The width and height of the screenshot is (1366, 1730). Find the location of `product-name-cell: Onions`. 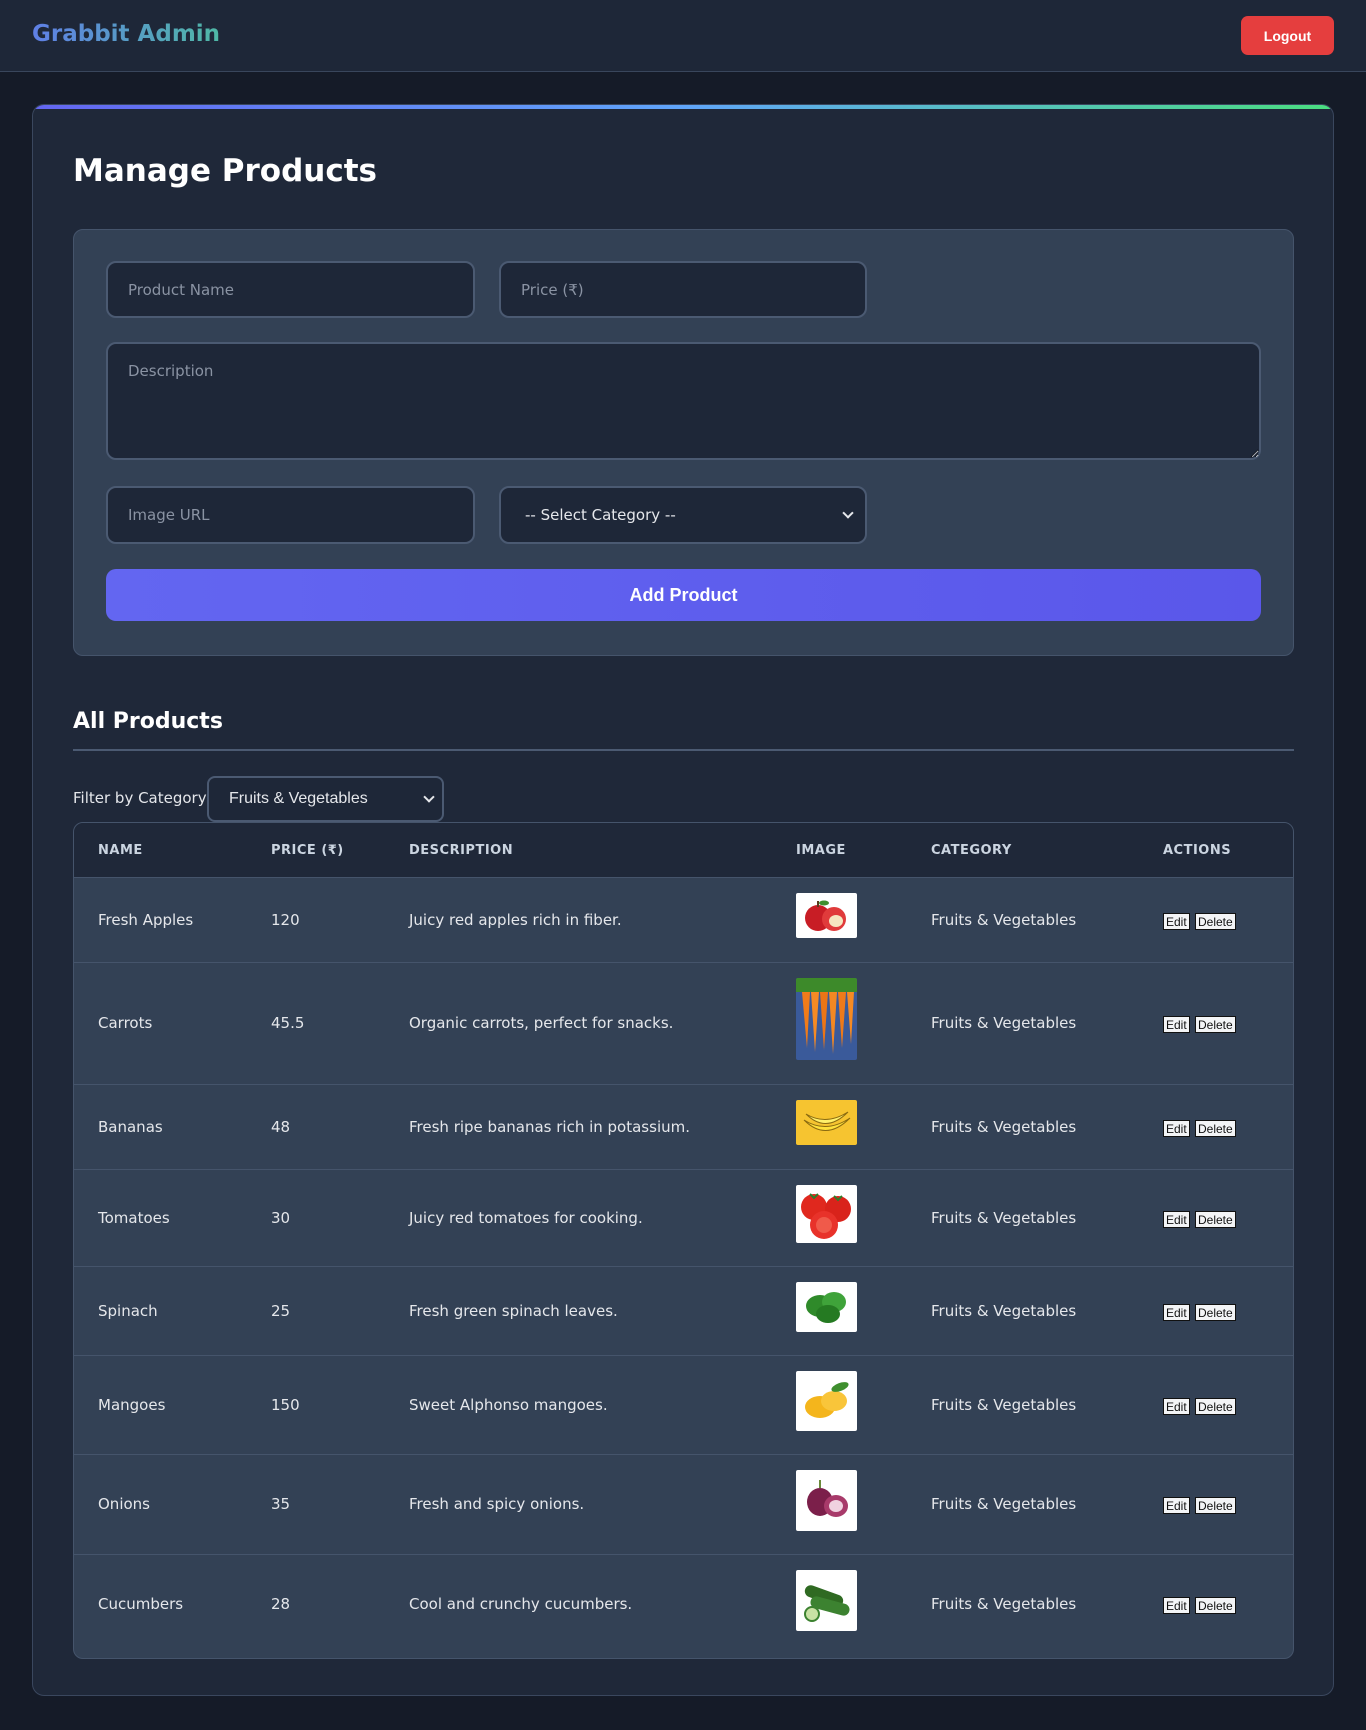

product-name-cell: Onions is located at coordinates (124, 1504).